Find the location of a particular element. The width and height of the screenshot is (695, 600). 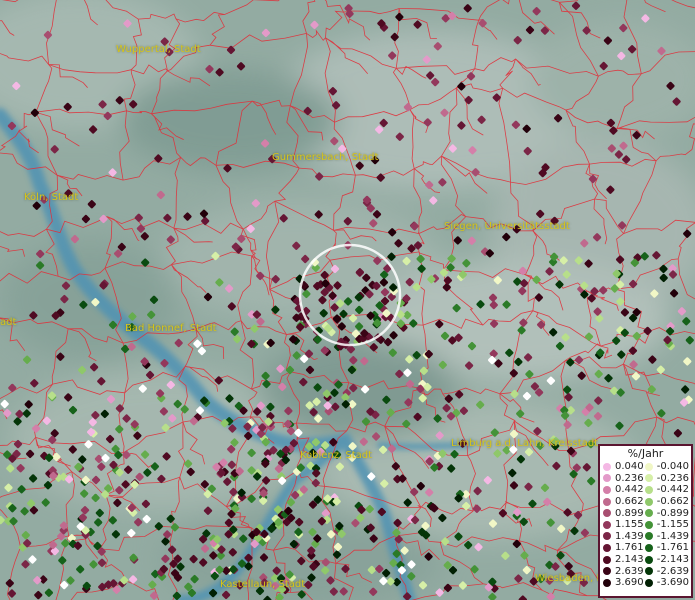

legend-value: 1.761 is located at coordinates (629, 548).